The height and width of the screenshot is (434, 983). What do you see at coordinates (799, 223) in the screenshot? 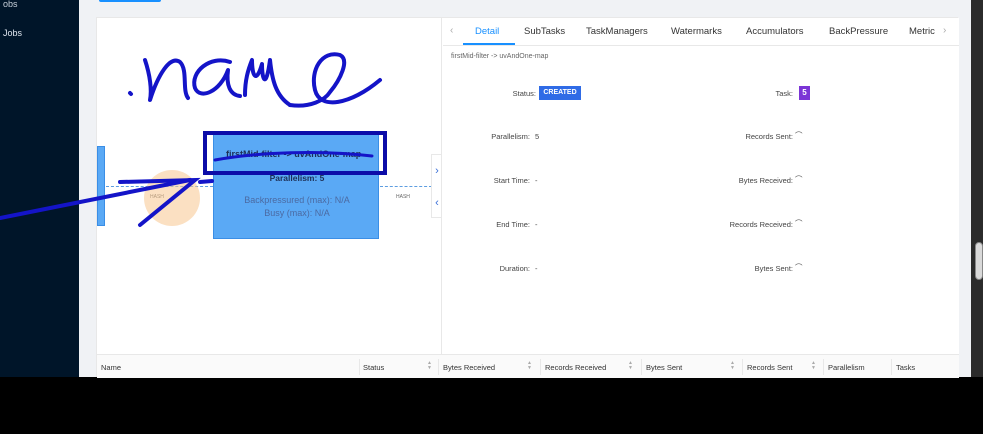
I see `records-received-value: ⌒` at bounding box center [799, 223].